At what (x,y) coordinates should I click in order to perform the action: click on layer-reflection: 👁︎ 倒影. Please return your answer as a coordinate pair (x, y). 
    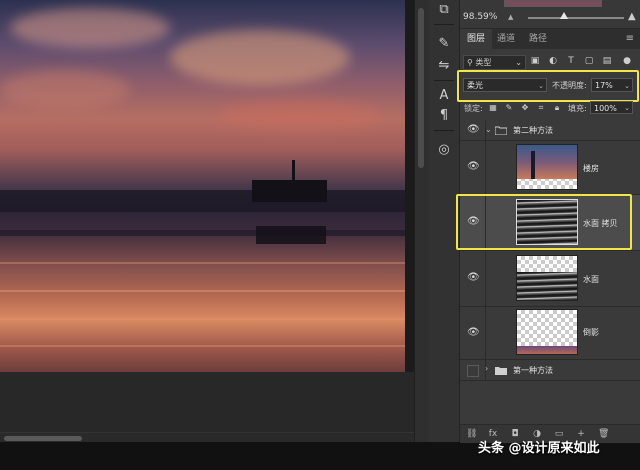
    Looking at the image, I should click on (550, 333).